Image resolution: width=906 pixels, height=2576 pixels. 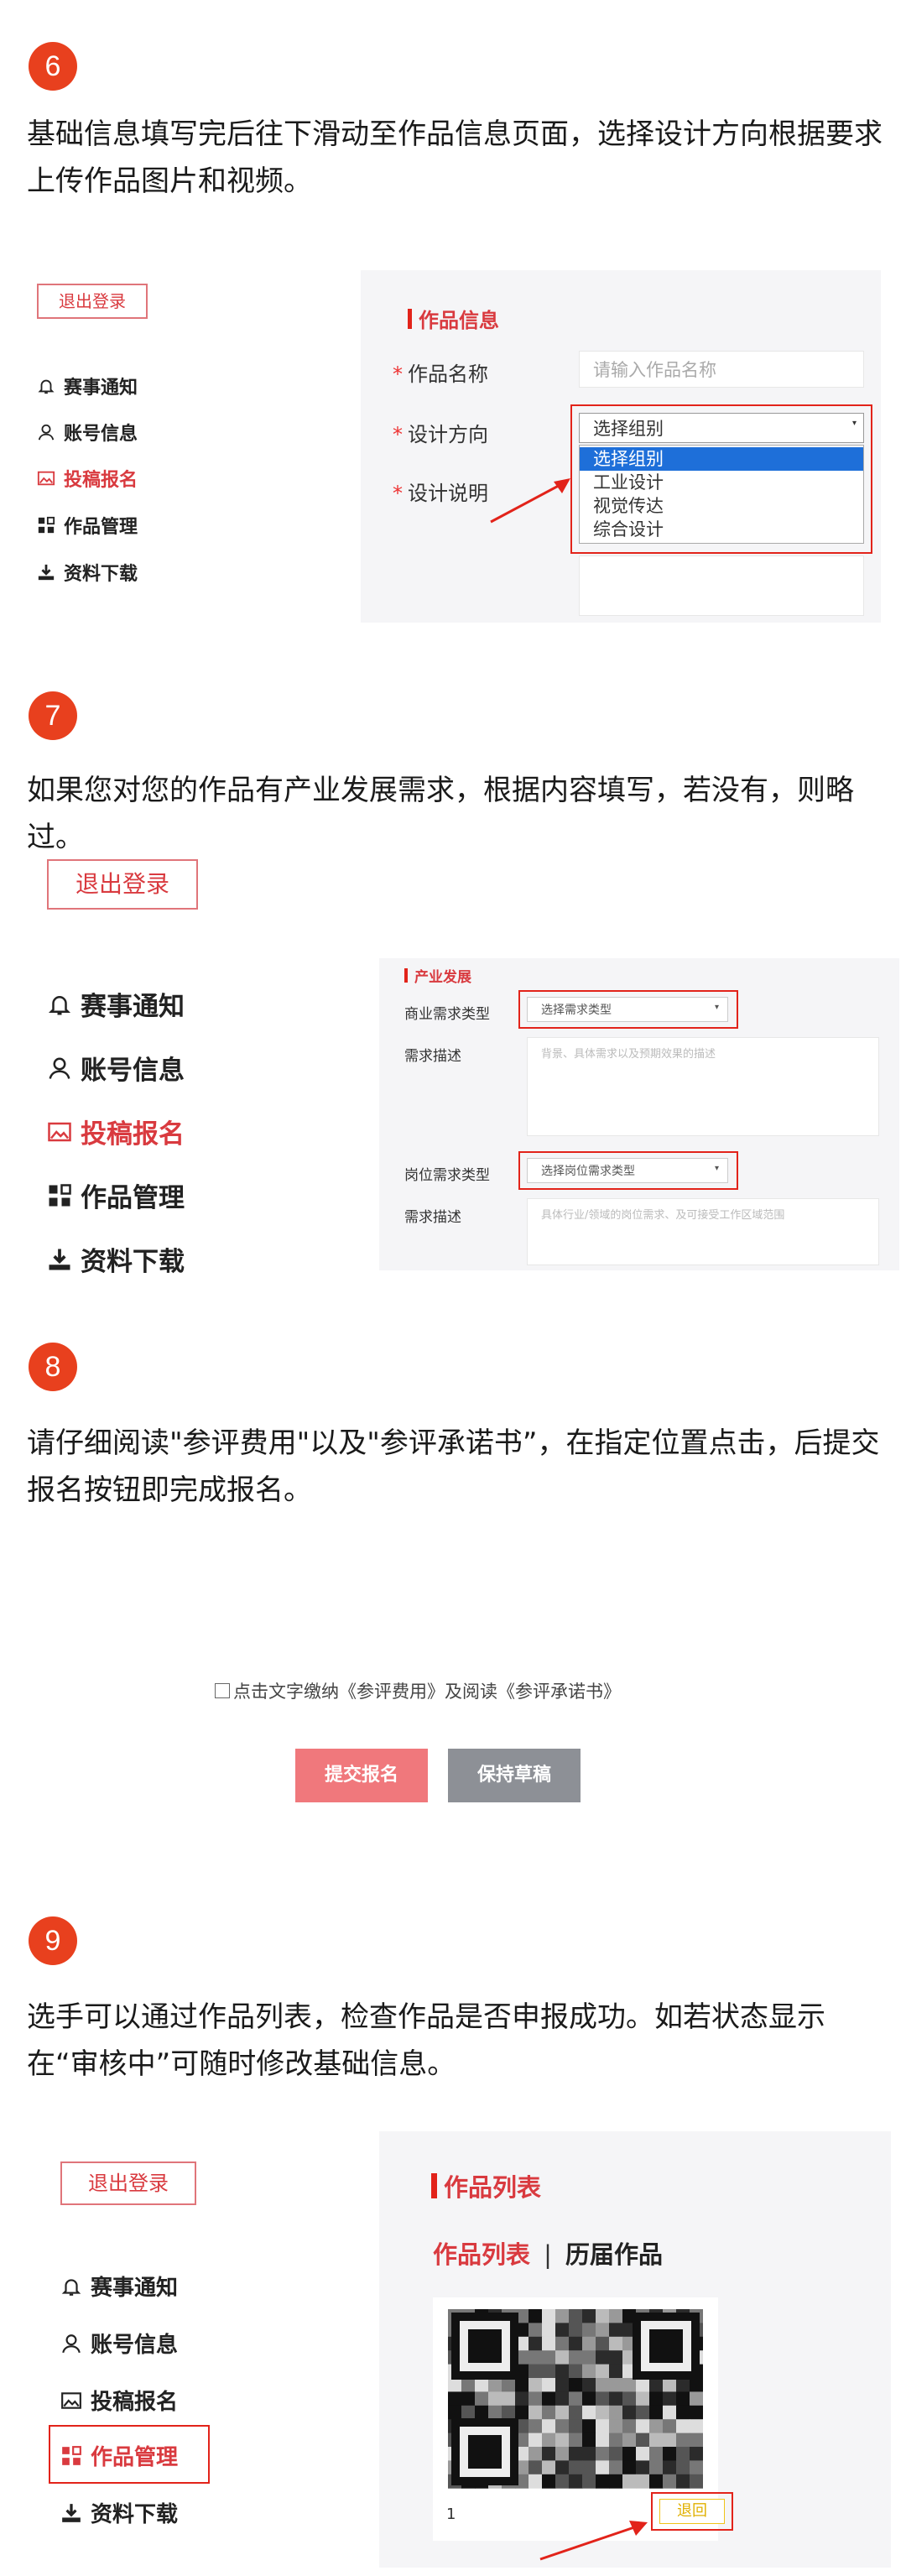 What do you see at coordinates (614, 2254) in the screenshot?
I see `tab-past-works: 历届作品` at bounding box center [614, 2254].